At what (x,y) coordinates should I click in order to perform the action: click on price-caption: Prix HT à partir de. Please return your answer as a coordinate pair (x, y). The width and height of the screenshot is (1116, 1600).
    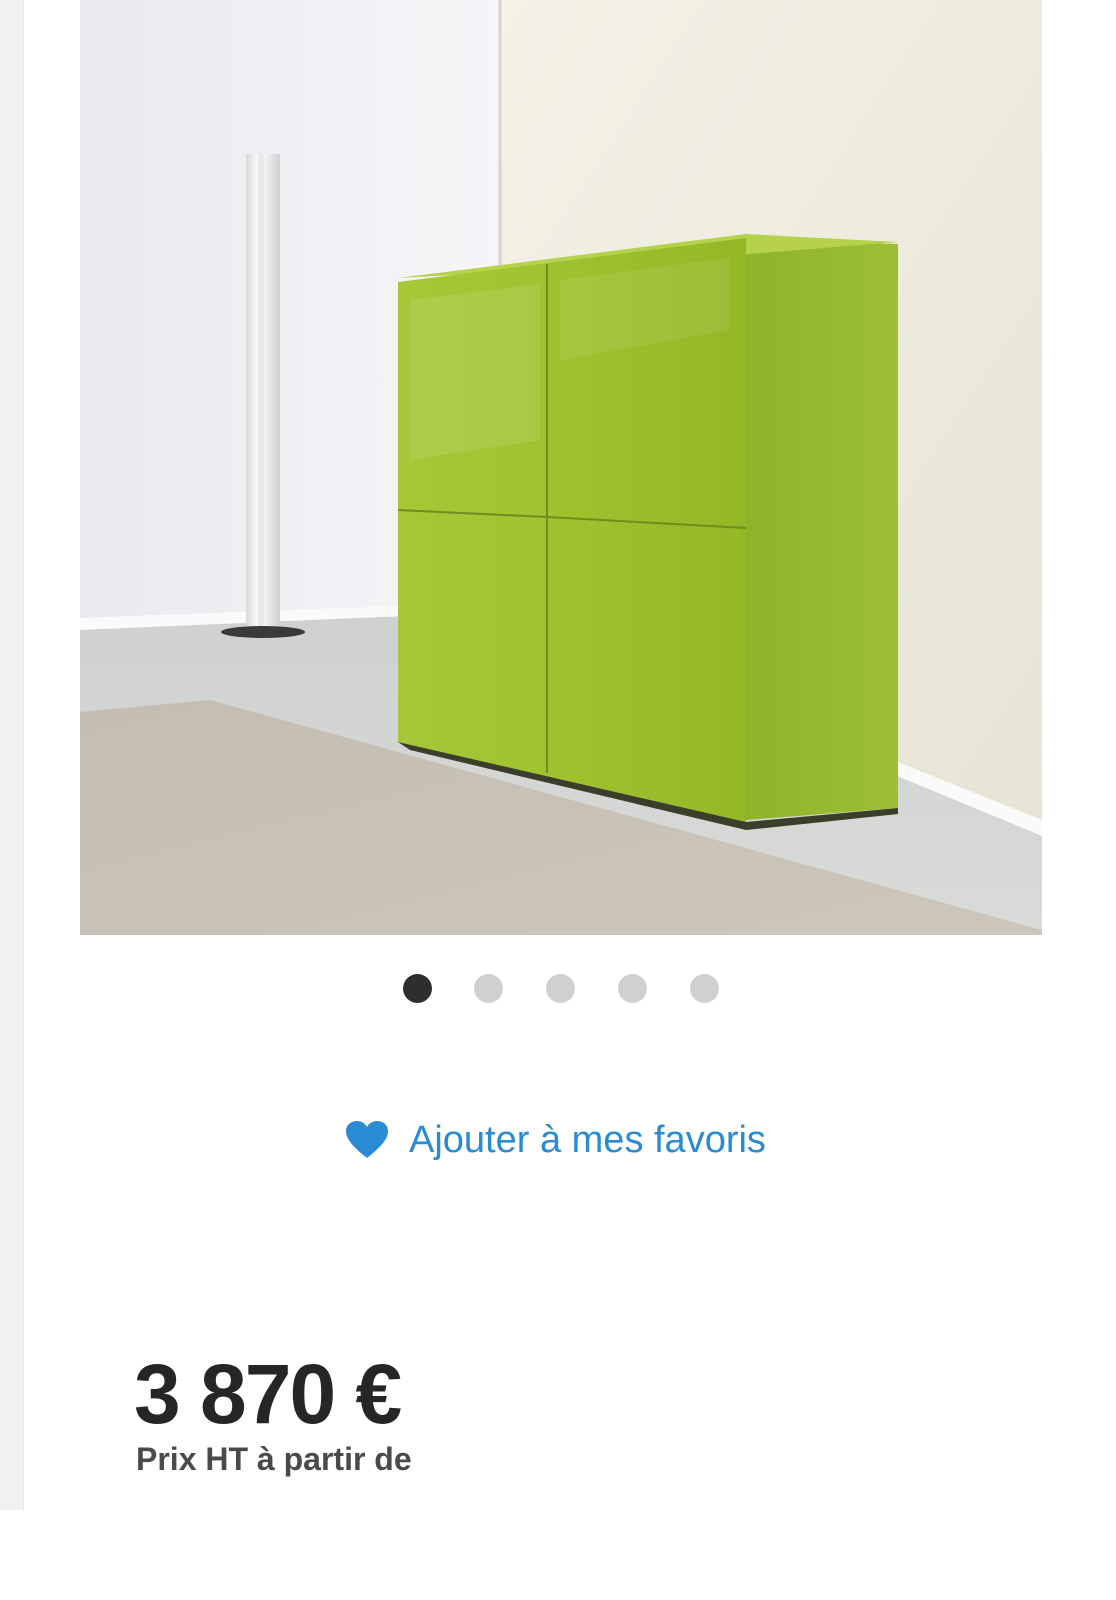
    Looking at the image, I should click on (274, 1459).